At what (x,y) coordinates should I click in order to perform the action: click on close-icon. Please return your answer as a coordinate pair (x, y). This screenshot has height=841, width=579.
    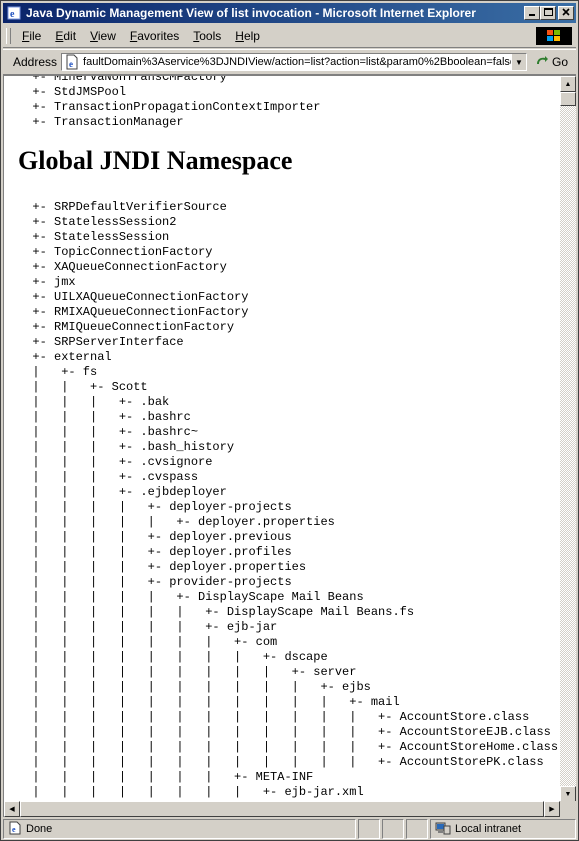
    Looking at the image, I should click on (566, 13).